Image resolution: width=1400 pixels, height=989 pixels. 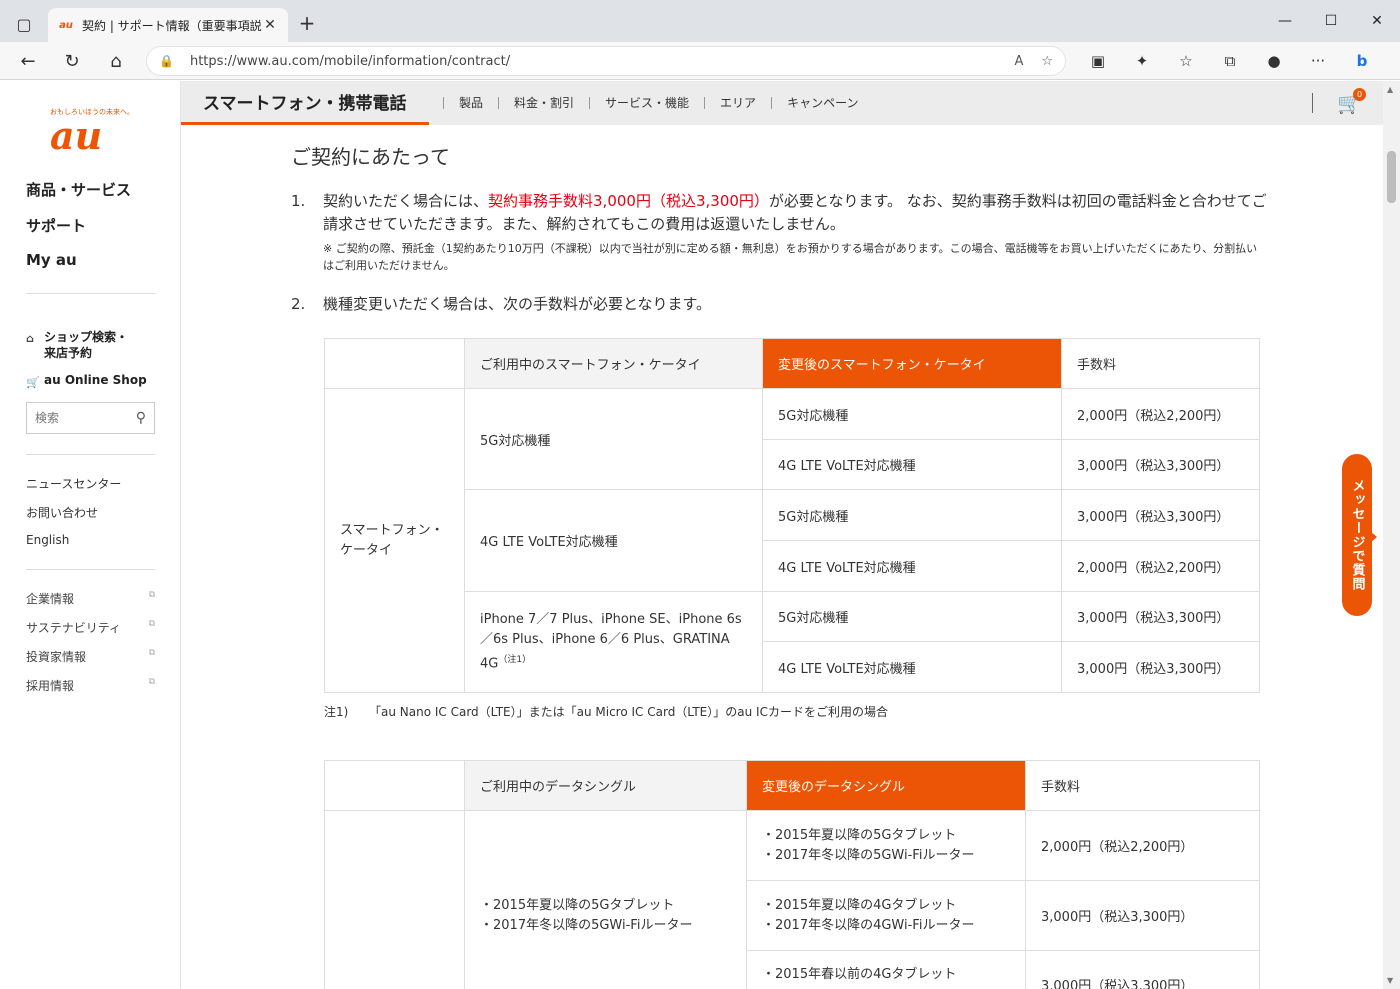 I want to click on minimize-icon: —, so click(x=1285, y=21).